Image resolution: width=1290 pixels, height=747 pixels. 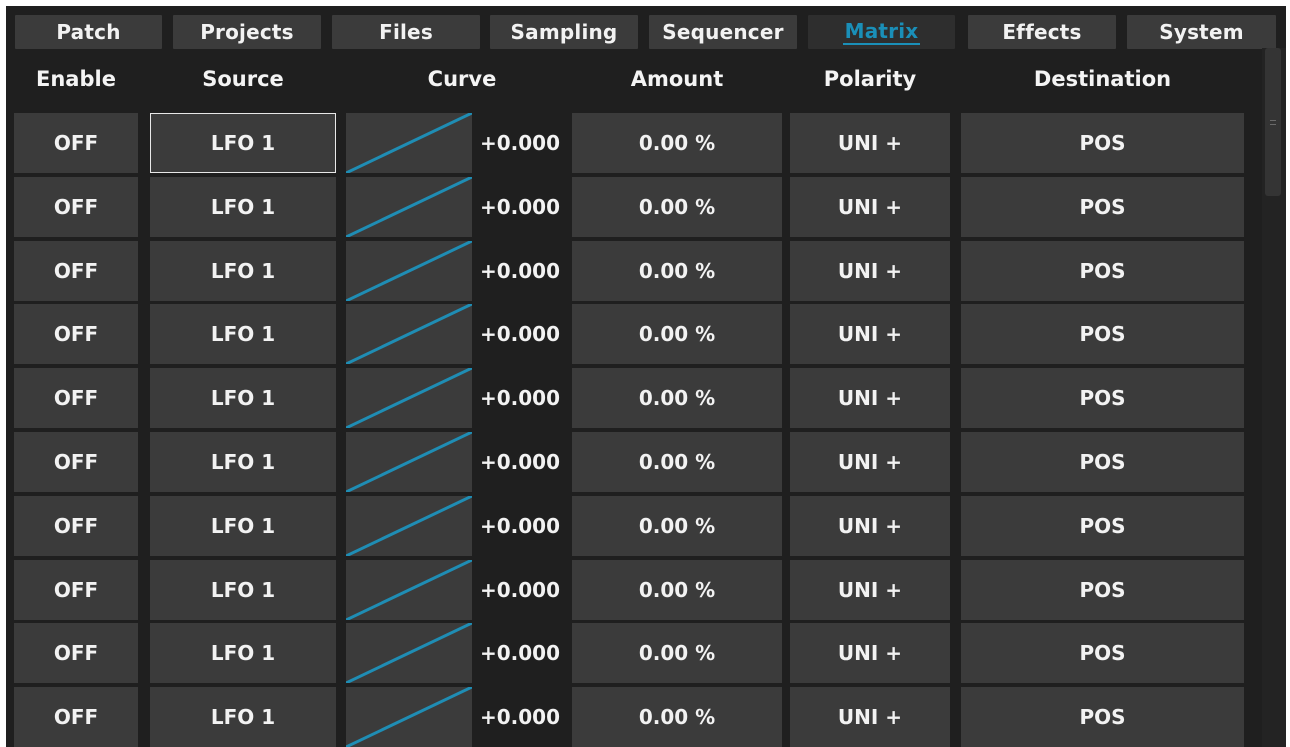 I want to click on tab-label: Sampling, so click(x=564, y=32).